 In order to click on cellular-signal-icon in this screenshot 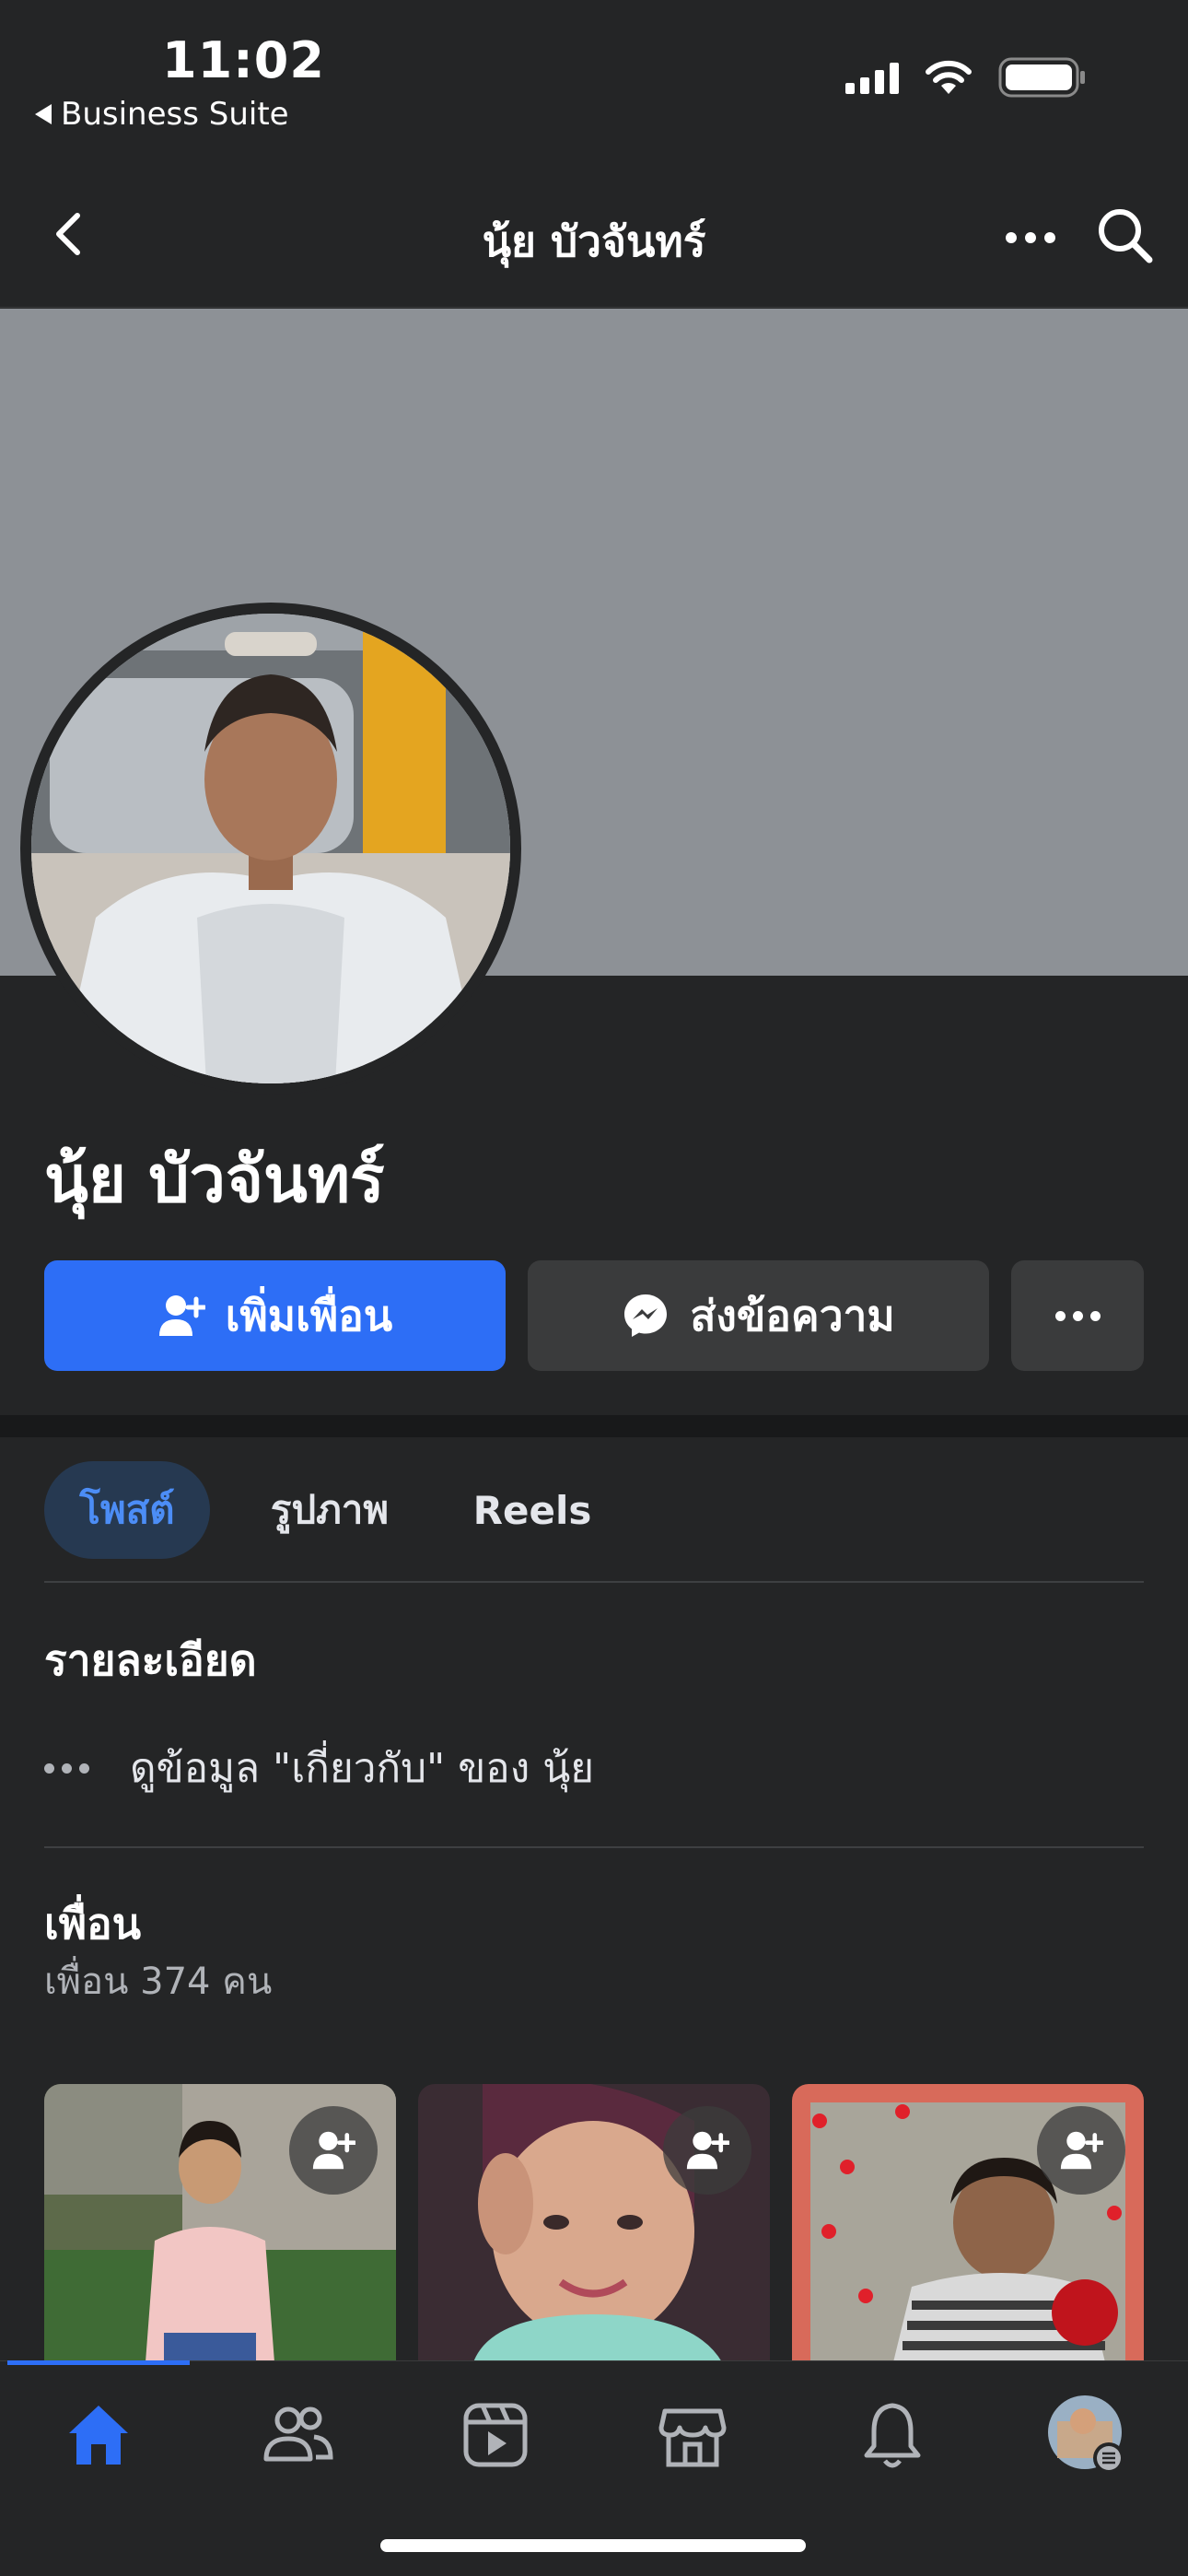, I will do `click(872, 77)`.